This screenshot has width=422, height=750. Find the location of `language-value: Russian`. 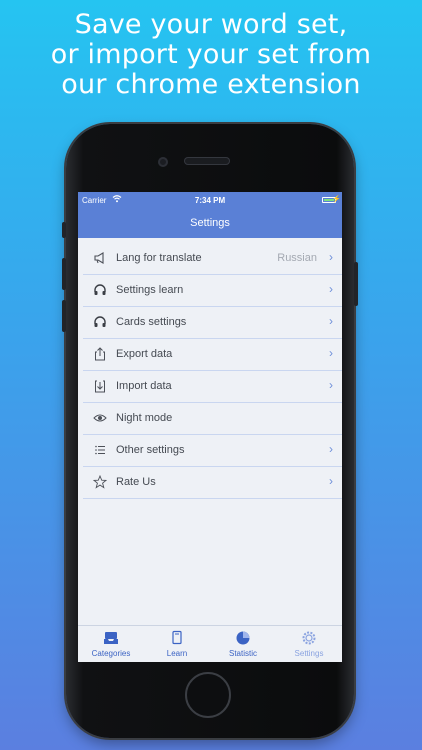

language-value: Russian is located at coordinates (297, 258).